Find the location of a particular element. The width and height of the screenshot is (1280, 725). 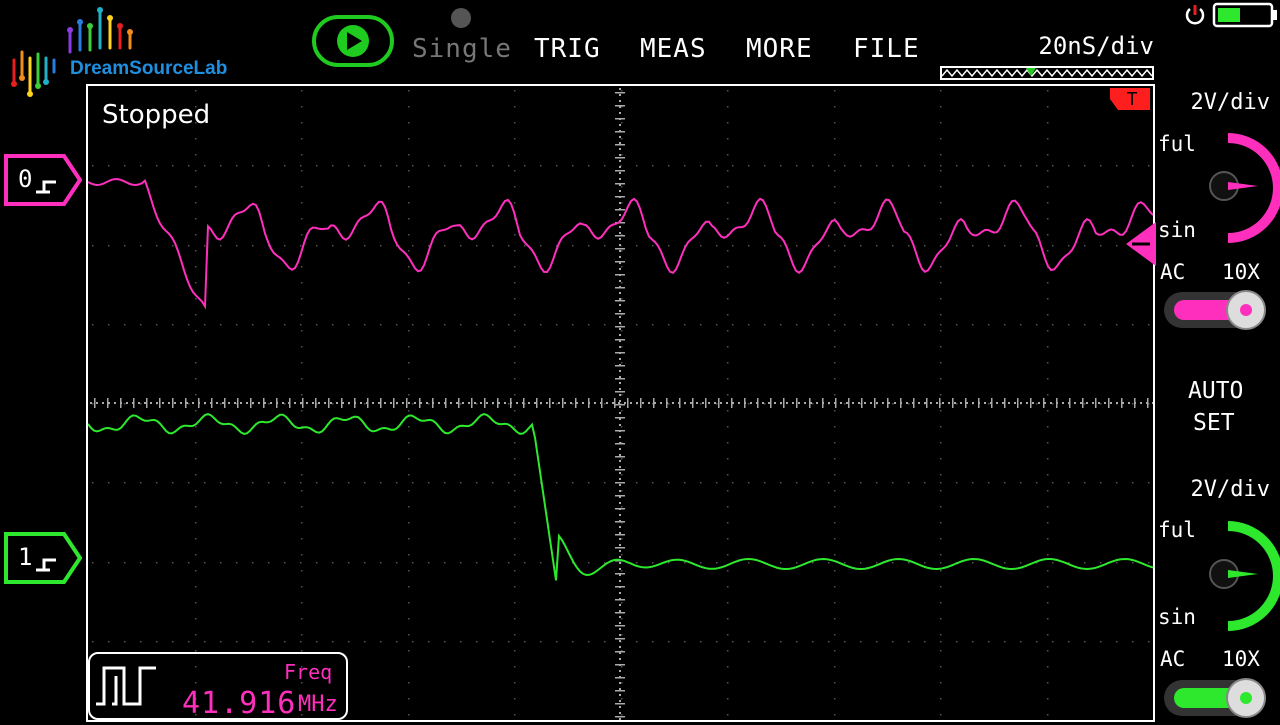

autoset-line2: SET is located at coordinates (1214, 423).